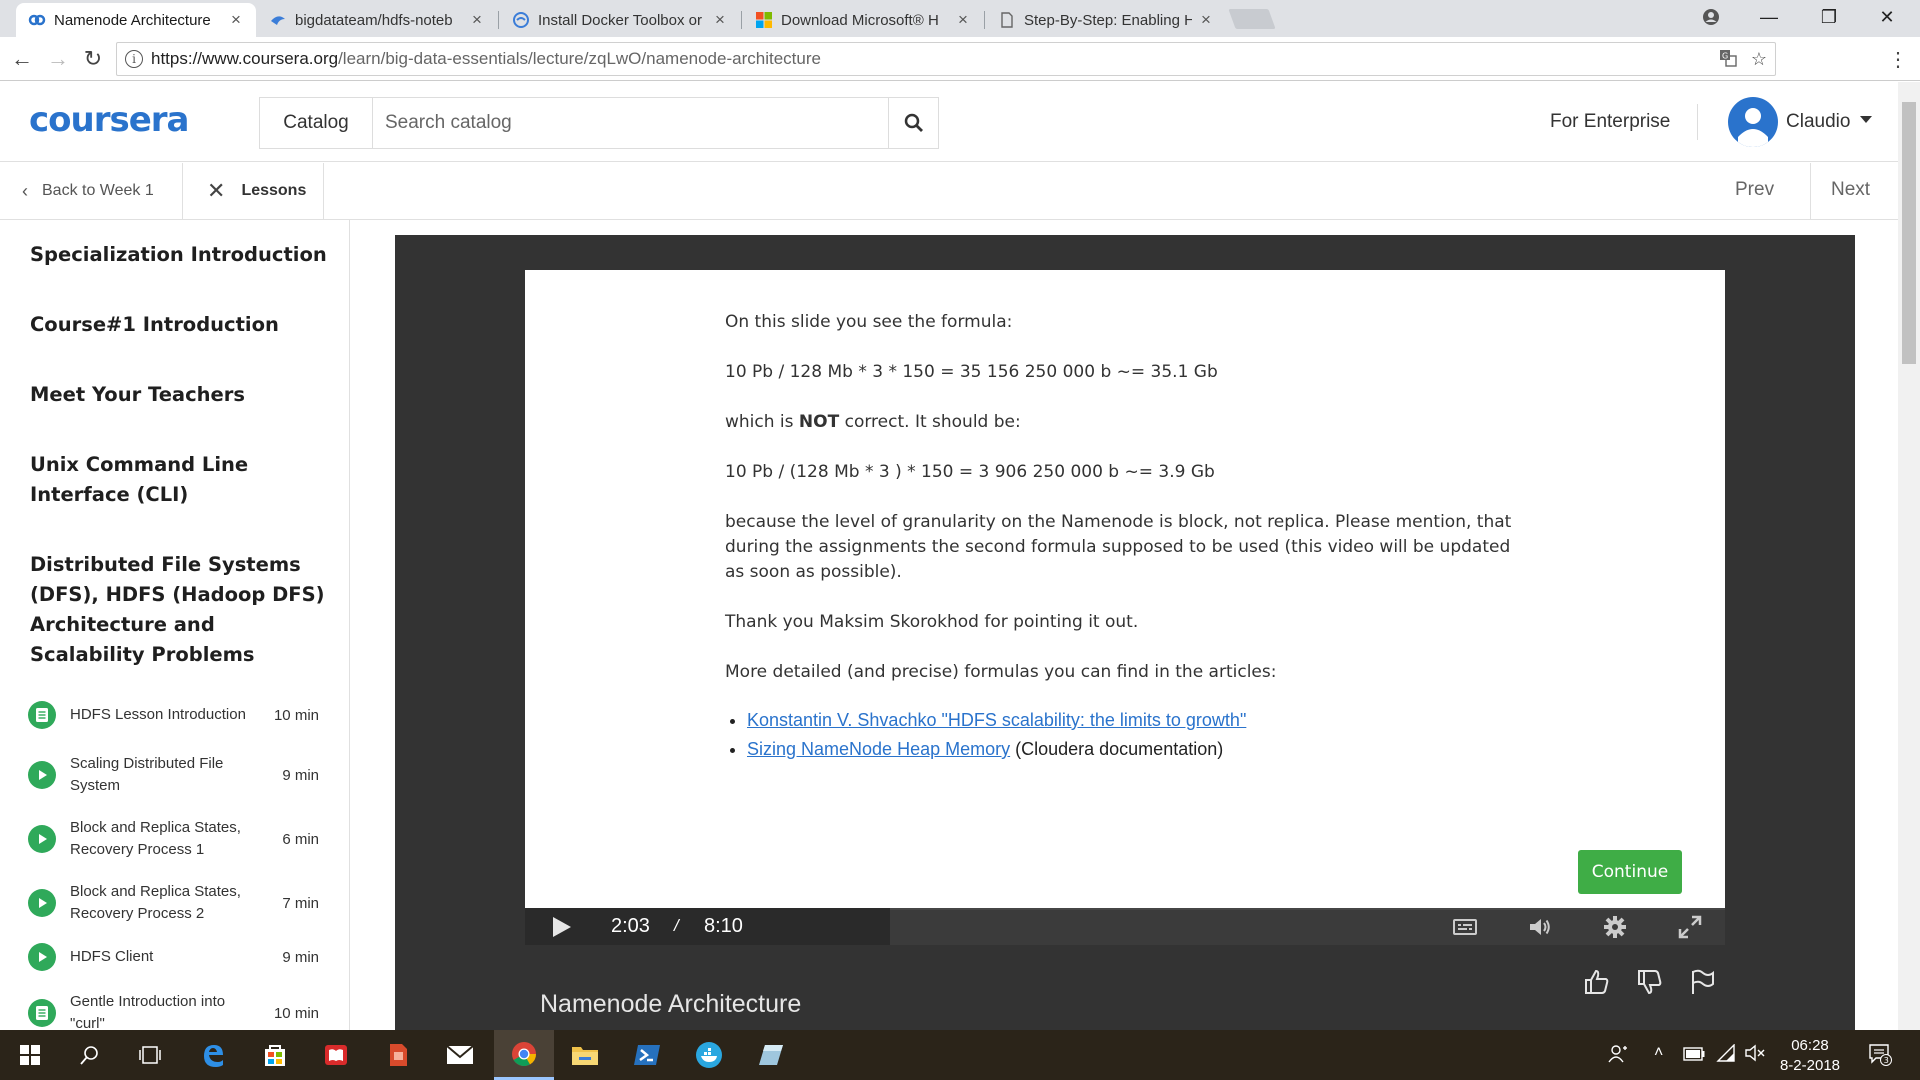 Image resolution: width=1920 pixels, height=1080 pixels. Describe the element at coordinates (1694, 1054) in the screenshot. I see `battery-icon` at that location.